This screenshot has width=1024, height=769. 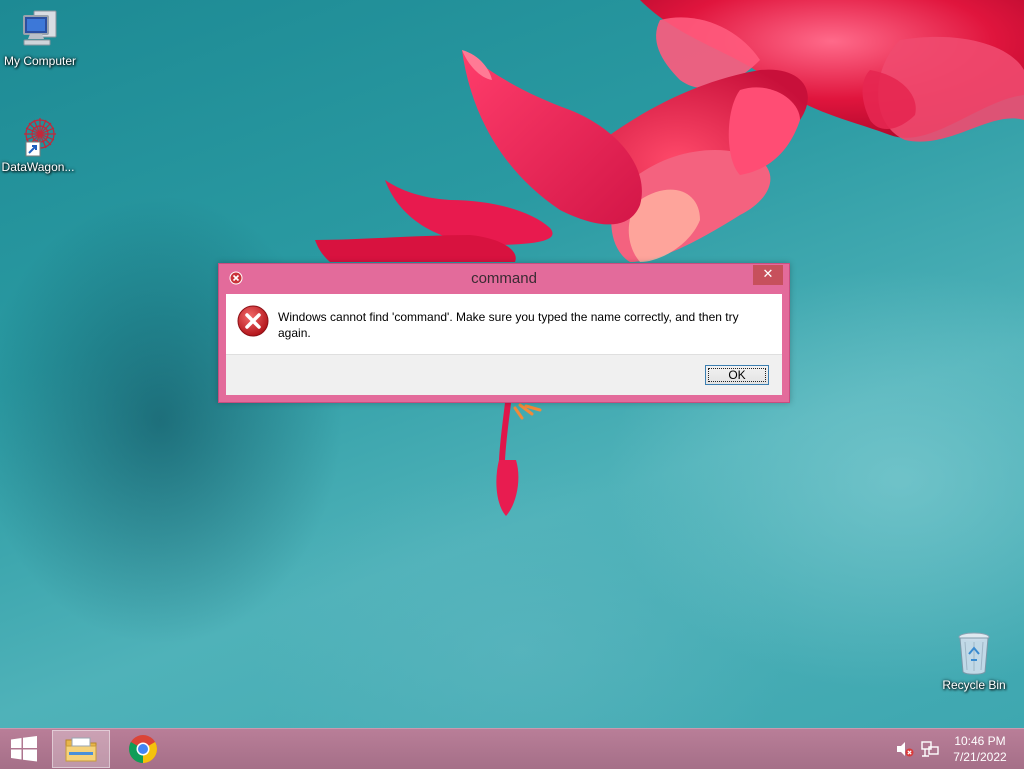 I want to click on datawagon-shortcut-icon, so click(x=40, y=137).